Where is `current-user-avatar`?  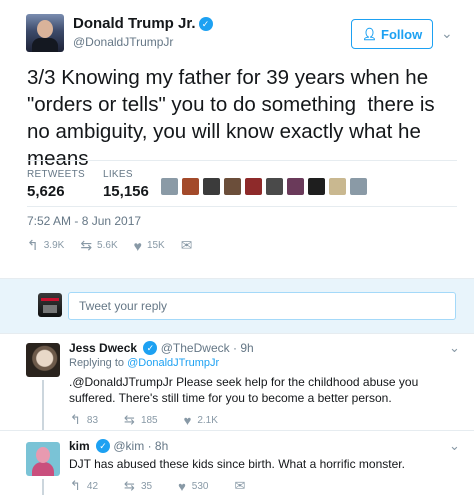 current-user-avatar is located at coordinates (50, 305).